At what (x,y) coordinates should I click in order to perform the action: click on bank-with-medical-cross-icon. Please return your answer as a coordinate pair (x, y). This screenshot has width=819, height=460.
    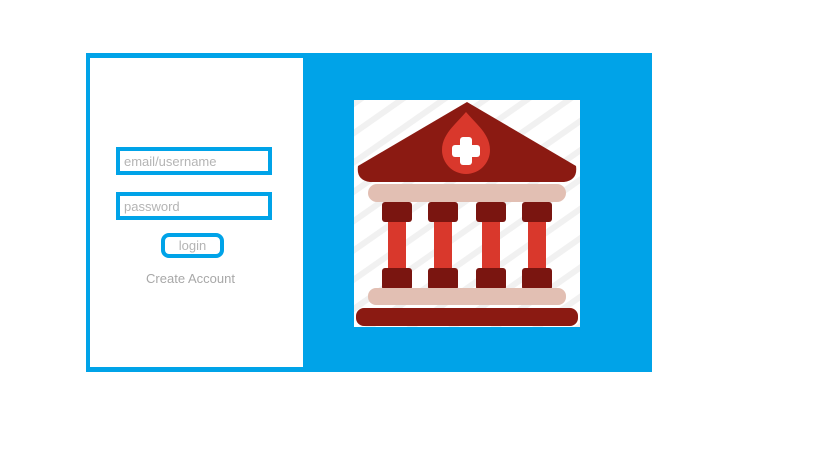
    Looking at the image, I should click on (467, 213).